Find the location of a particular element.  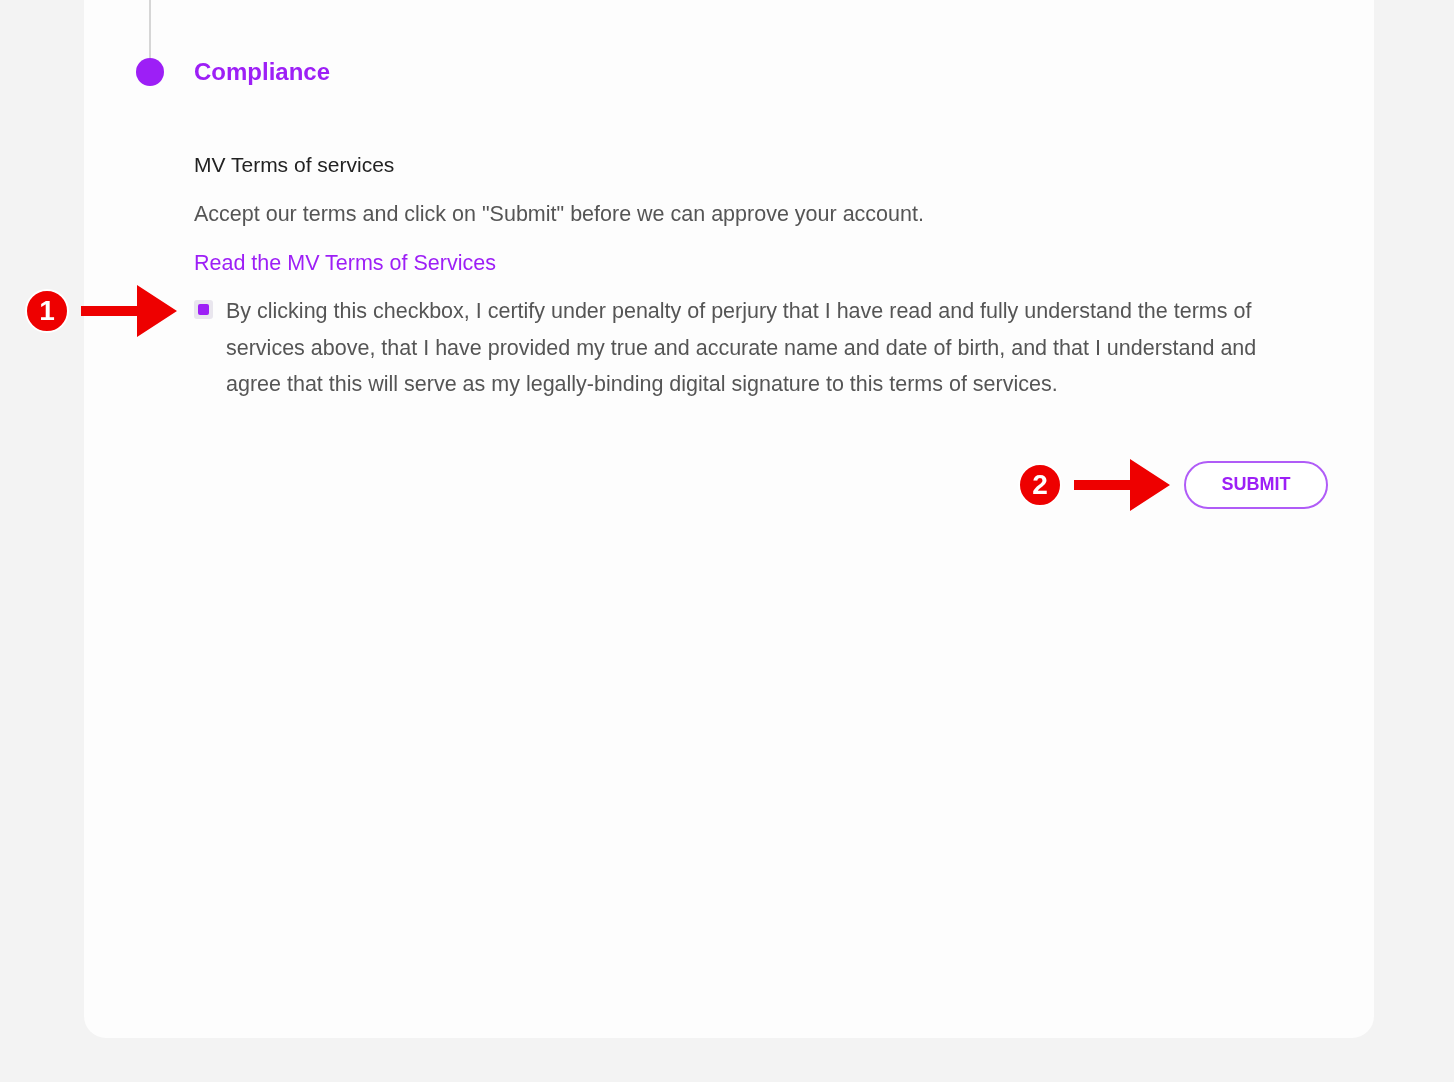

callout-number: 2 is located at coordinates (1040, 484).